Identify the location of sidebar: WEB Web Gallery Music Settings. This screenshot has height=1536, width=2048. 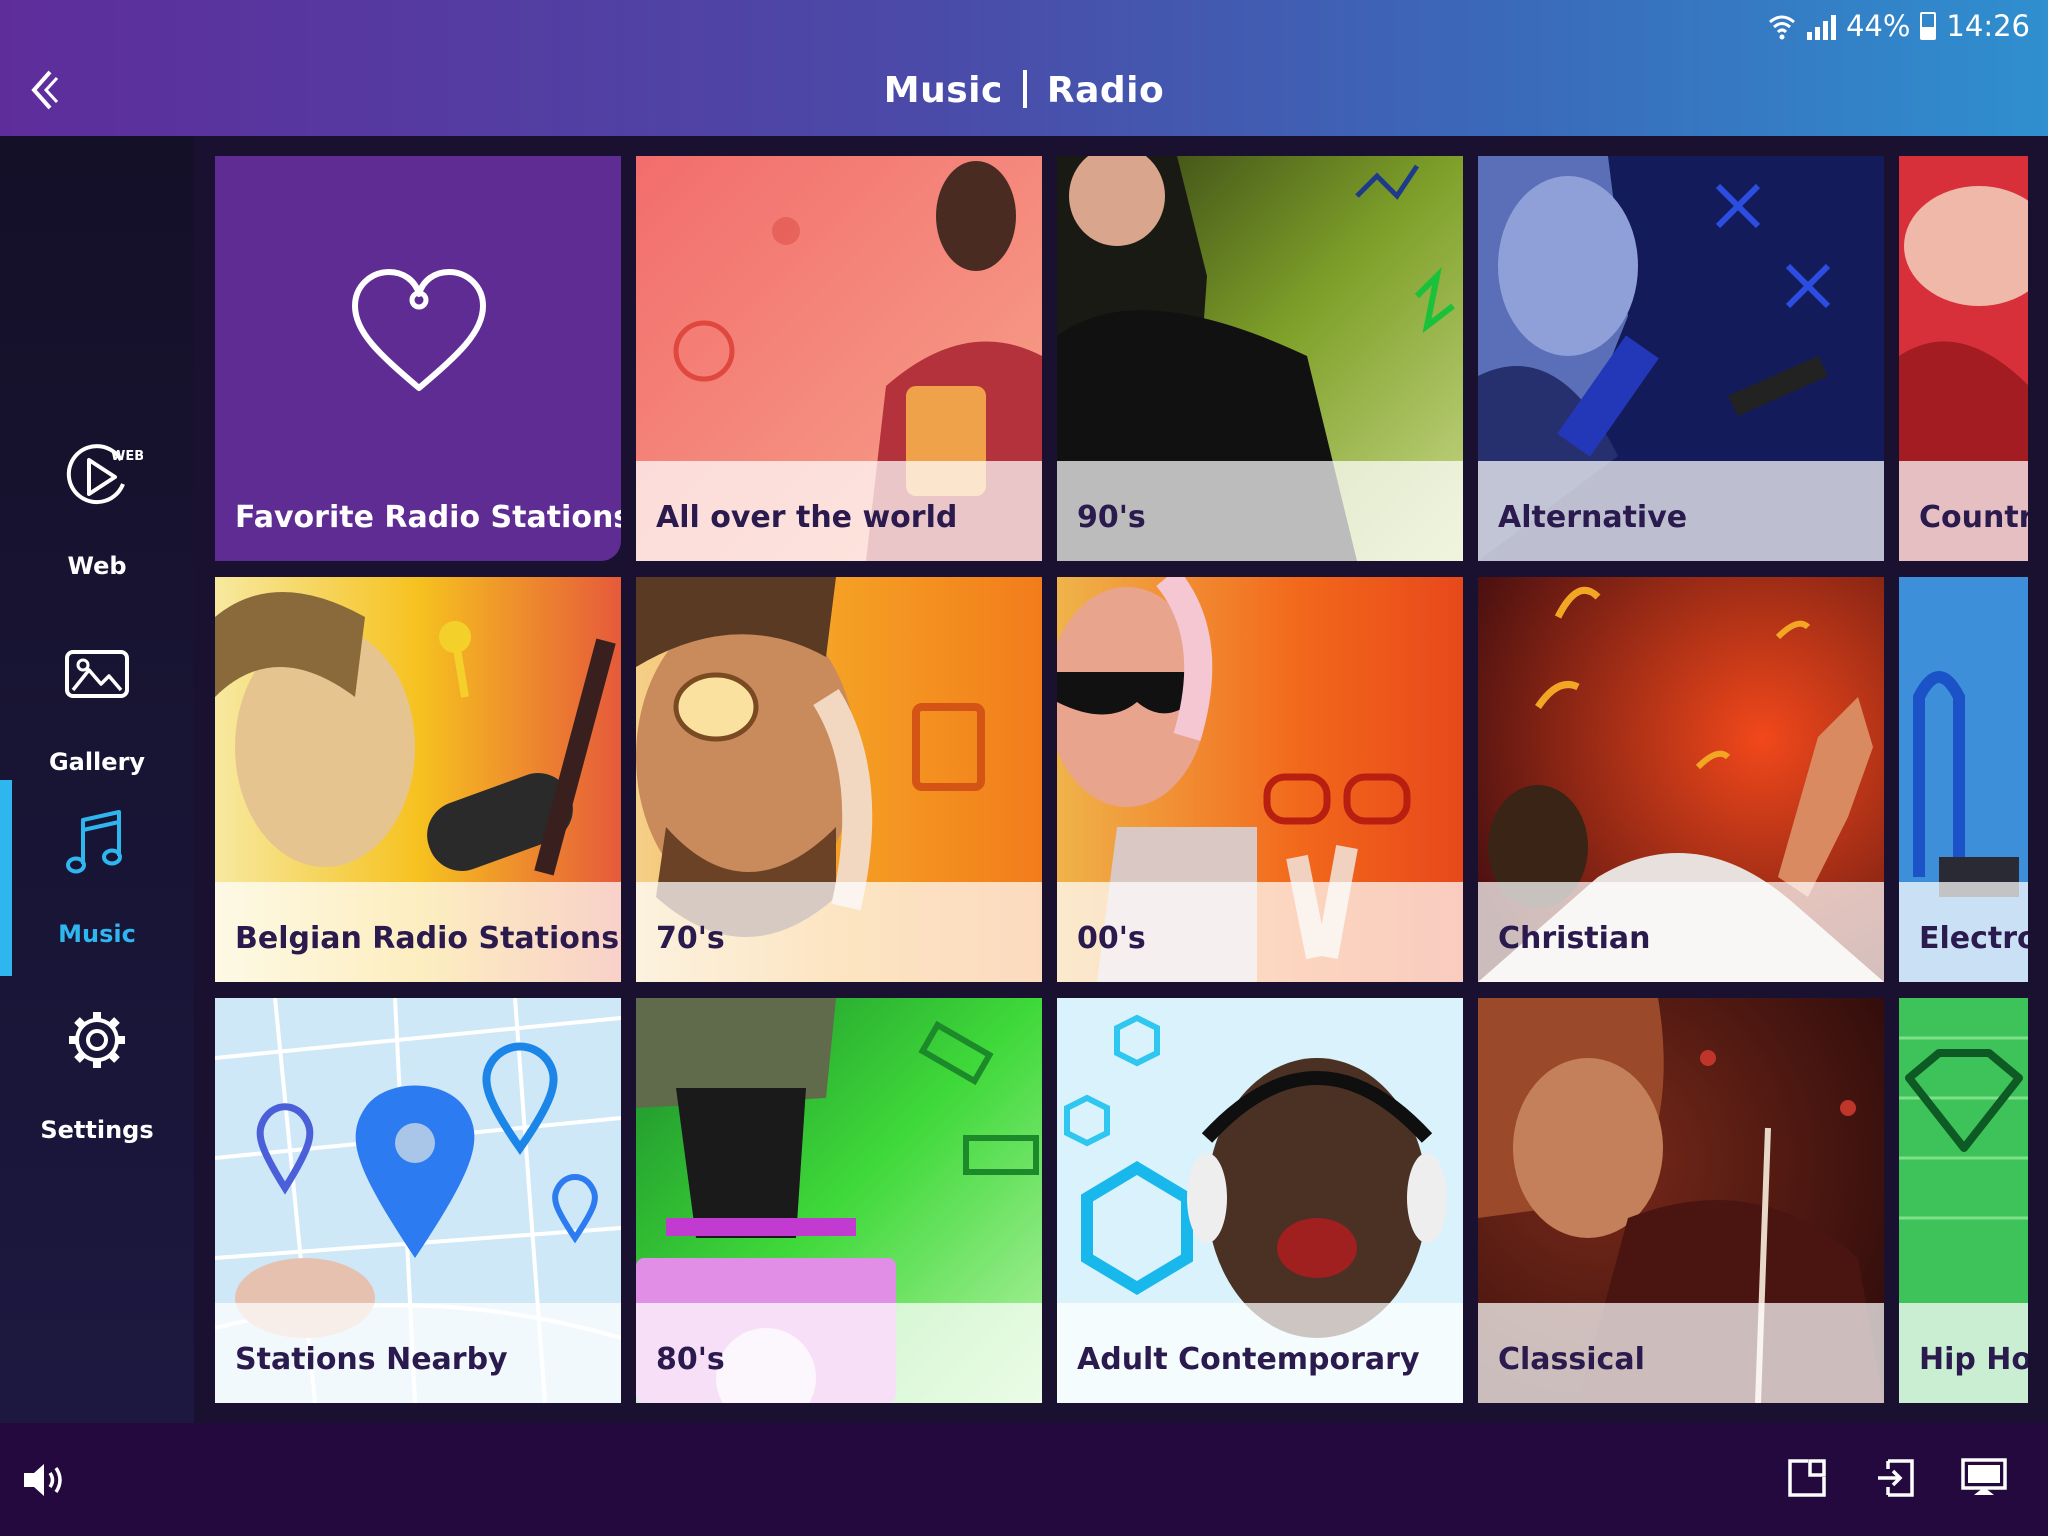
(97, 779).